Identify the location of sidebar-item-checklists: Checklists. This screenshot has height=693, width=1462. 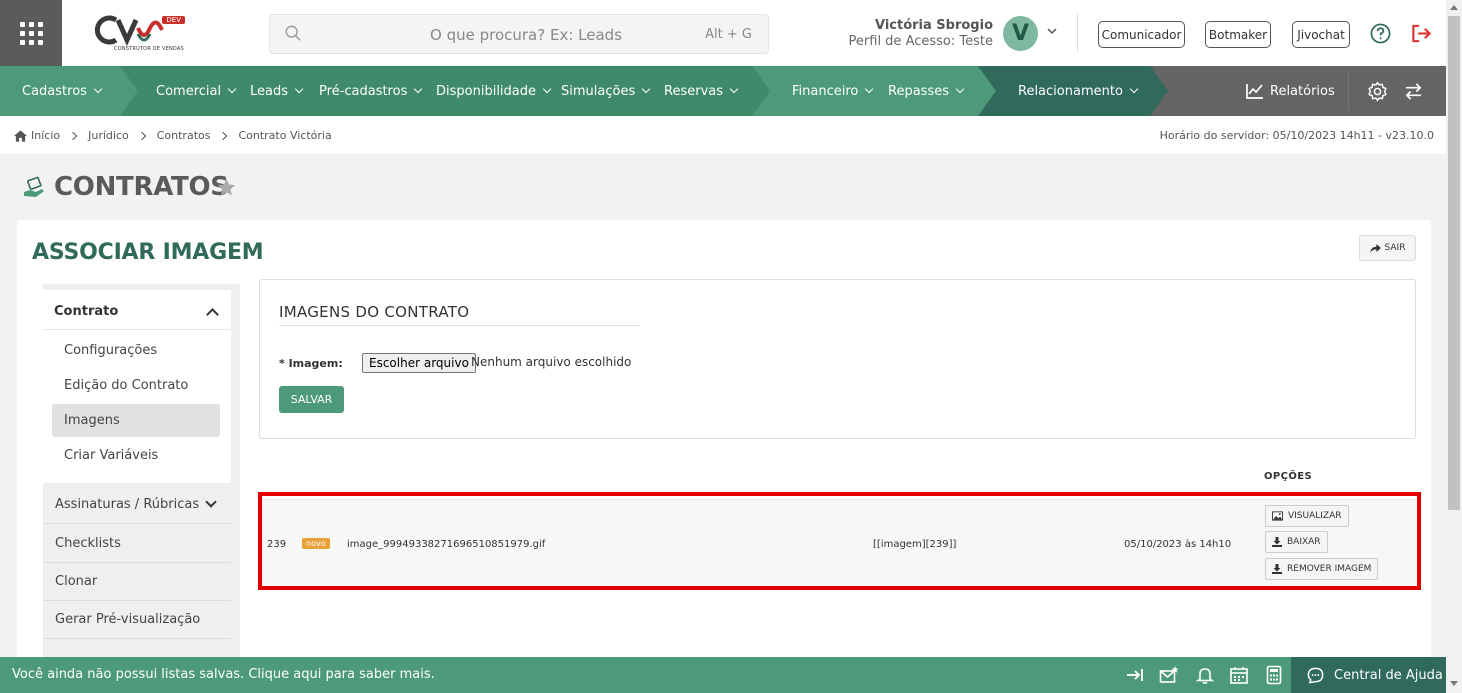
(137, 544).